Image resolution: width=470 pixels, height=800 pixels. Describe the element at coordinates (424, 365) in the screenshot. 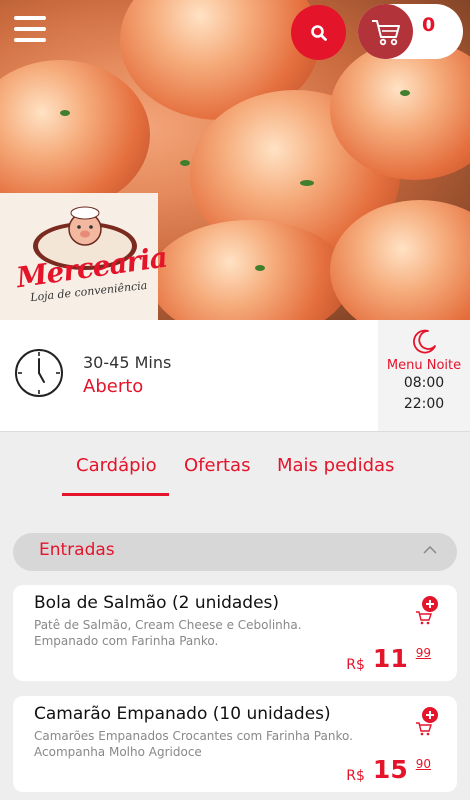

I see `schedule-label: Menu Noite` at that location.